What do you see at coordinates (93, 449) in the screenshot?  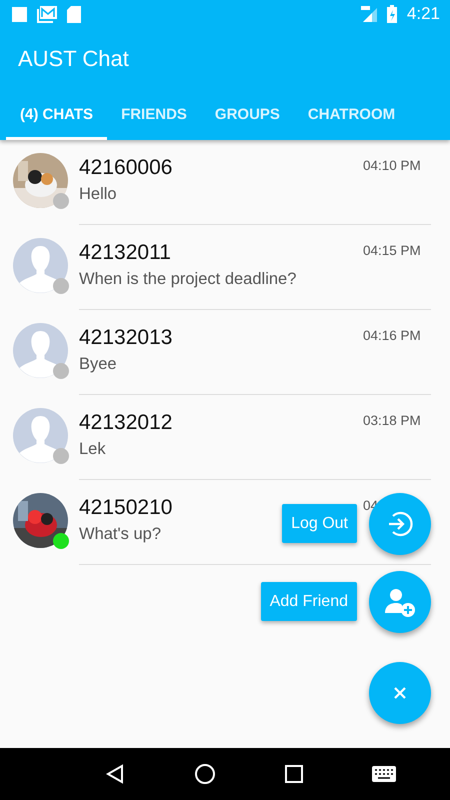 I see `message-preview: Lek` at bounding box center [93, 449].